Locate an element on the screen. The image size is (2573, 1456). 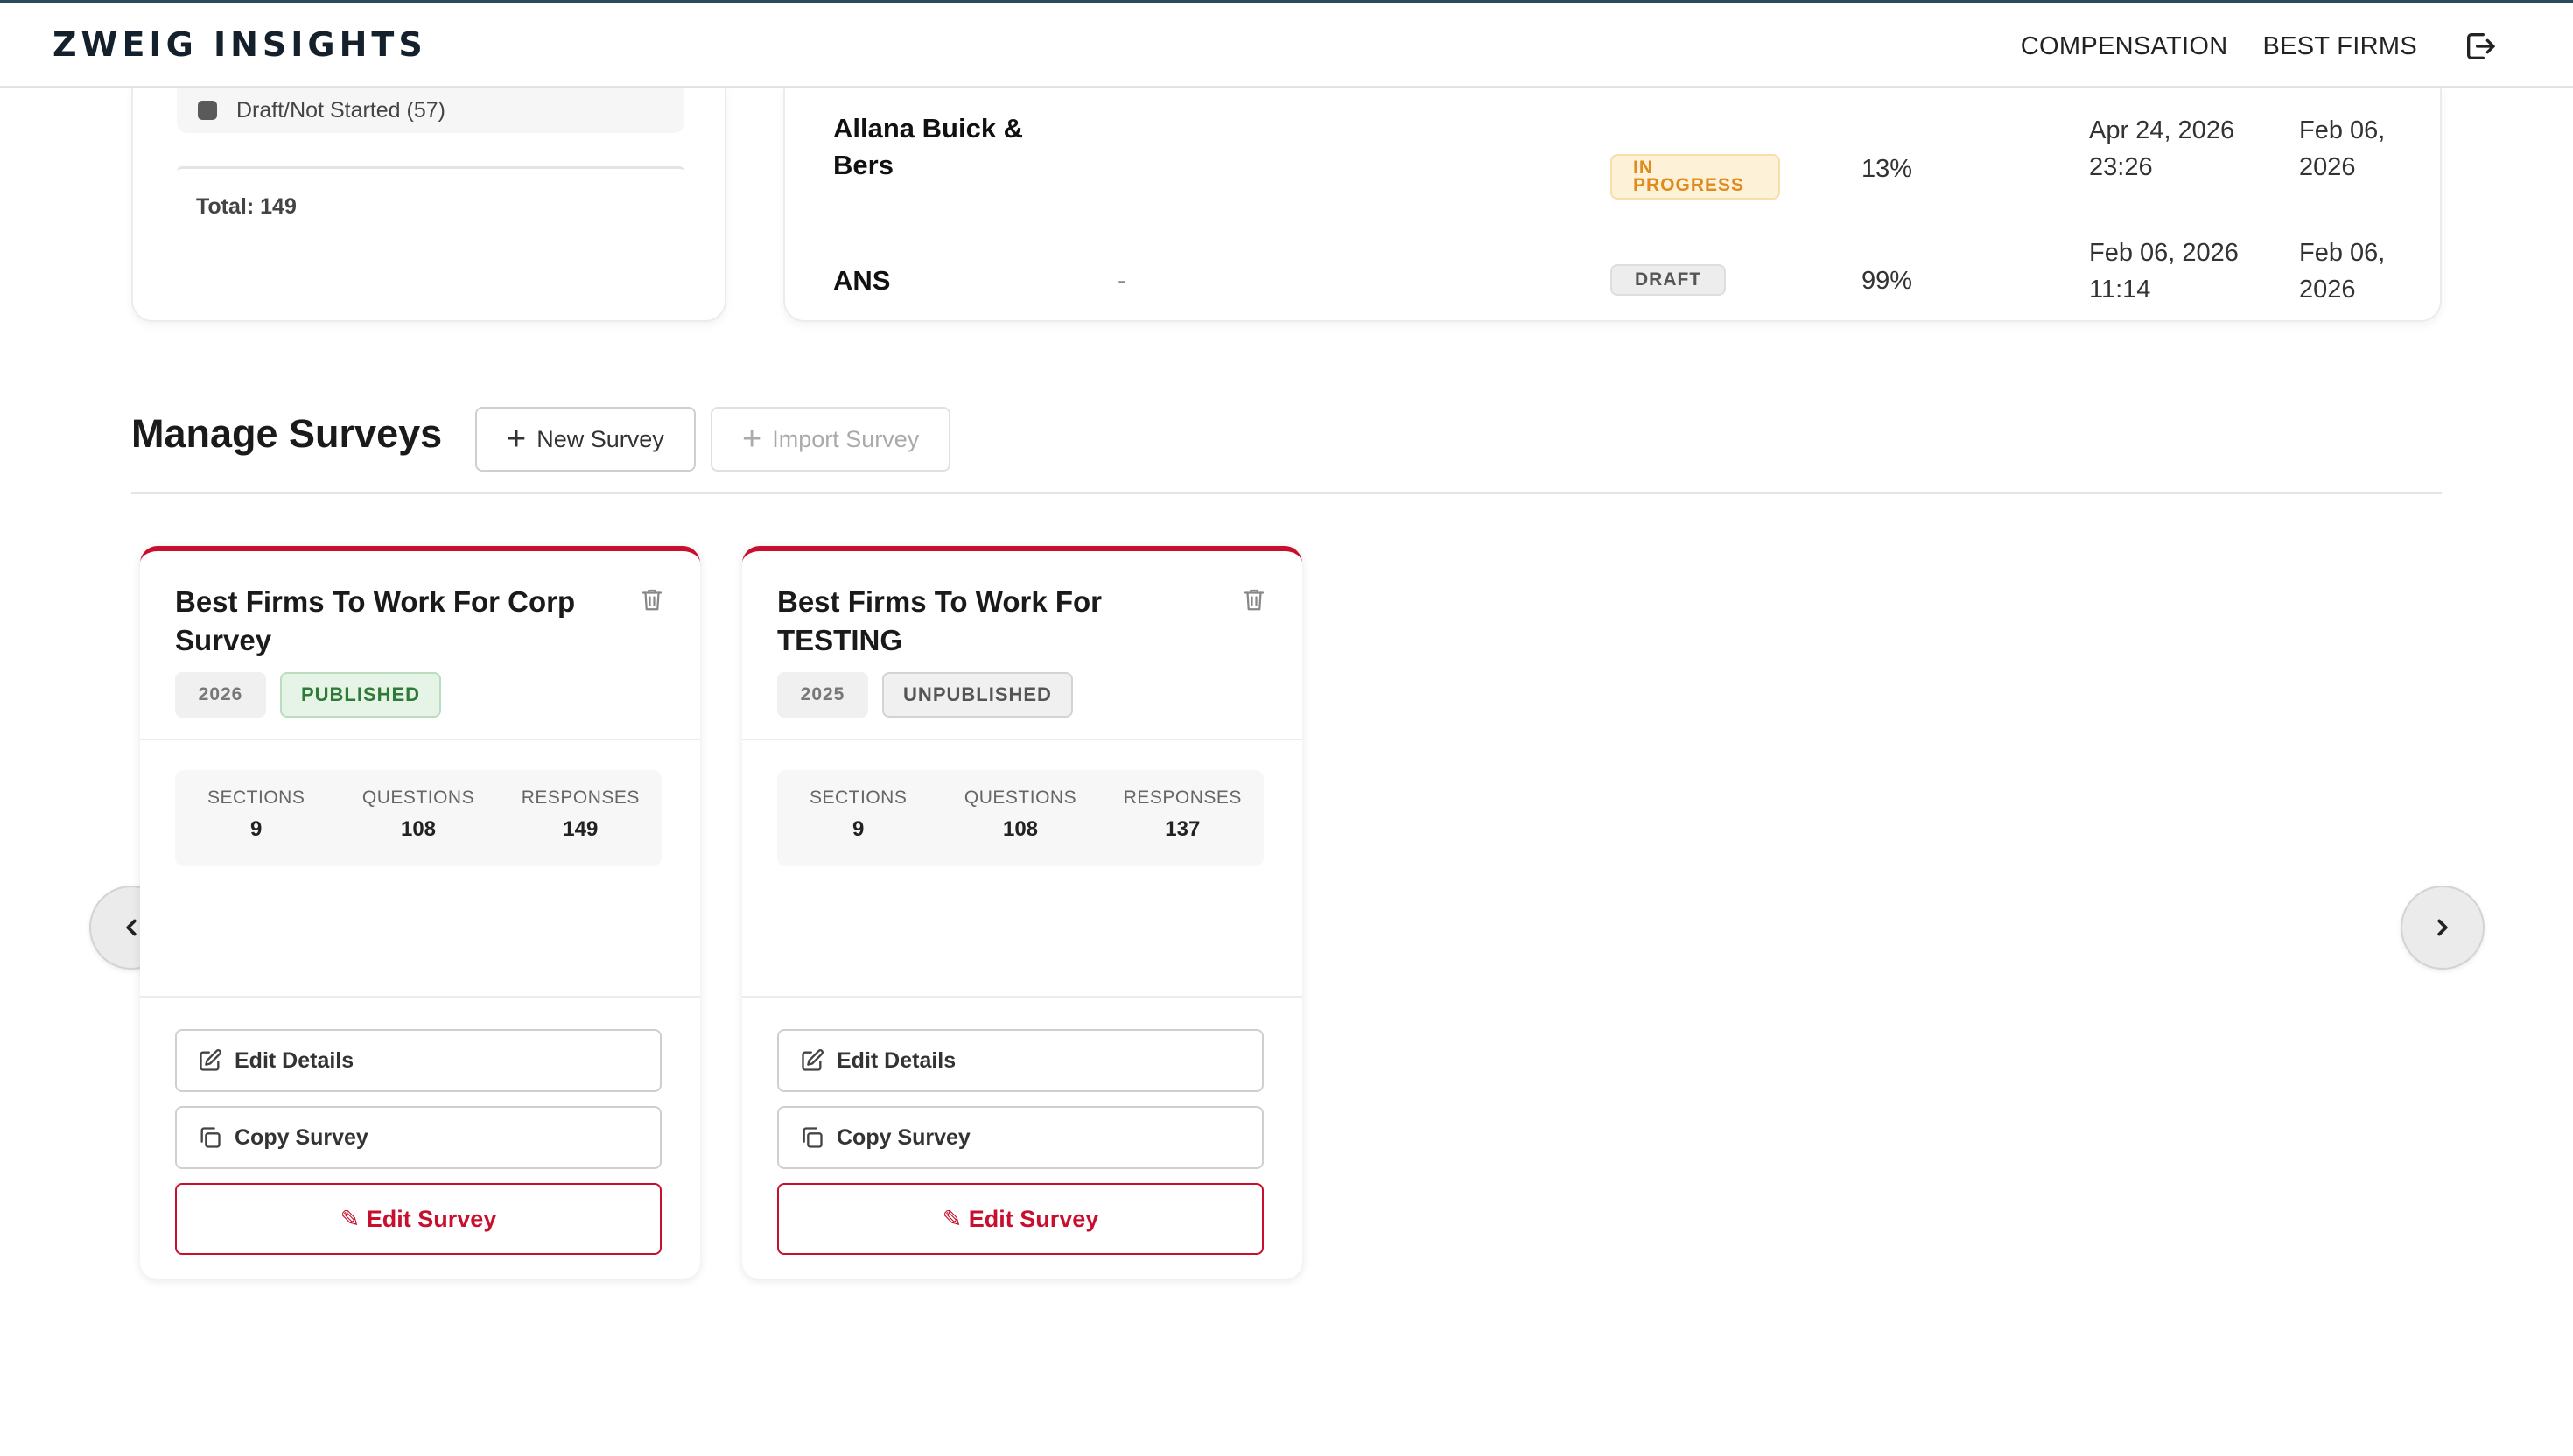
firm-name: ANS is located at coordinates (862, 280).